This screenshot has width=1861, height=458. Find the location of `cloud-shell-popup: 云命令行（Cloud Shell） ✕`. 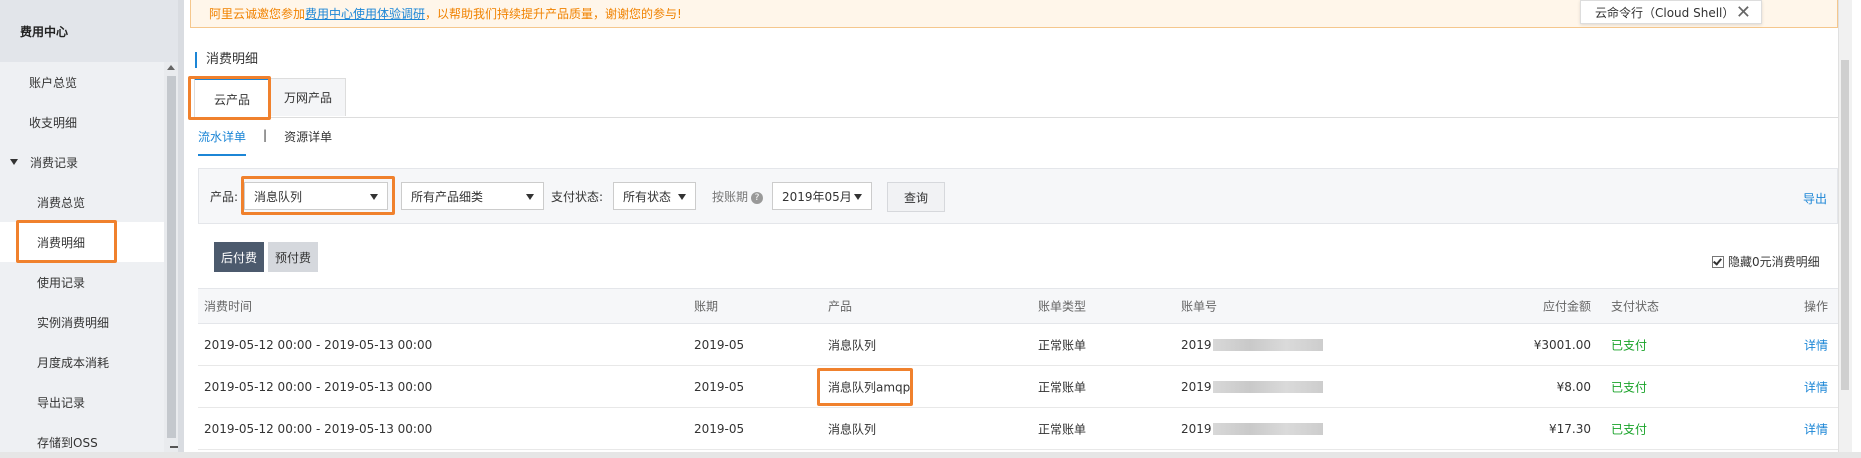

cloud-shell-popup: 云命令行（Cloud Shell） ✕ is located at coordinates (1671, 12).